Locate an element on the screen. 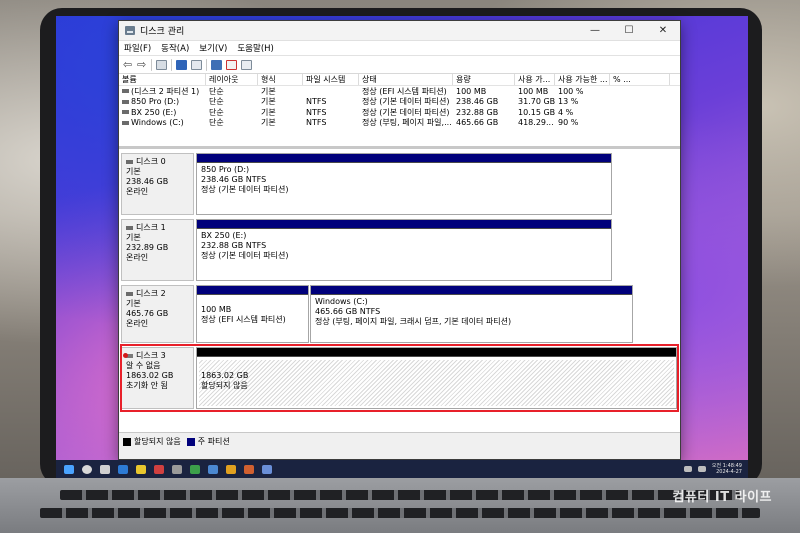  menu-bar: 파일(F) 동작(A) 보기(V) 도움말(H) is located at coordinates (399, 48).